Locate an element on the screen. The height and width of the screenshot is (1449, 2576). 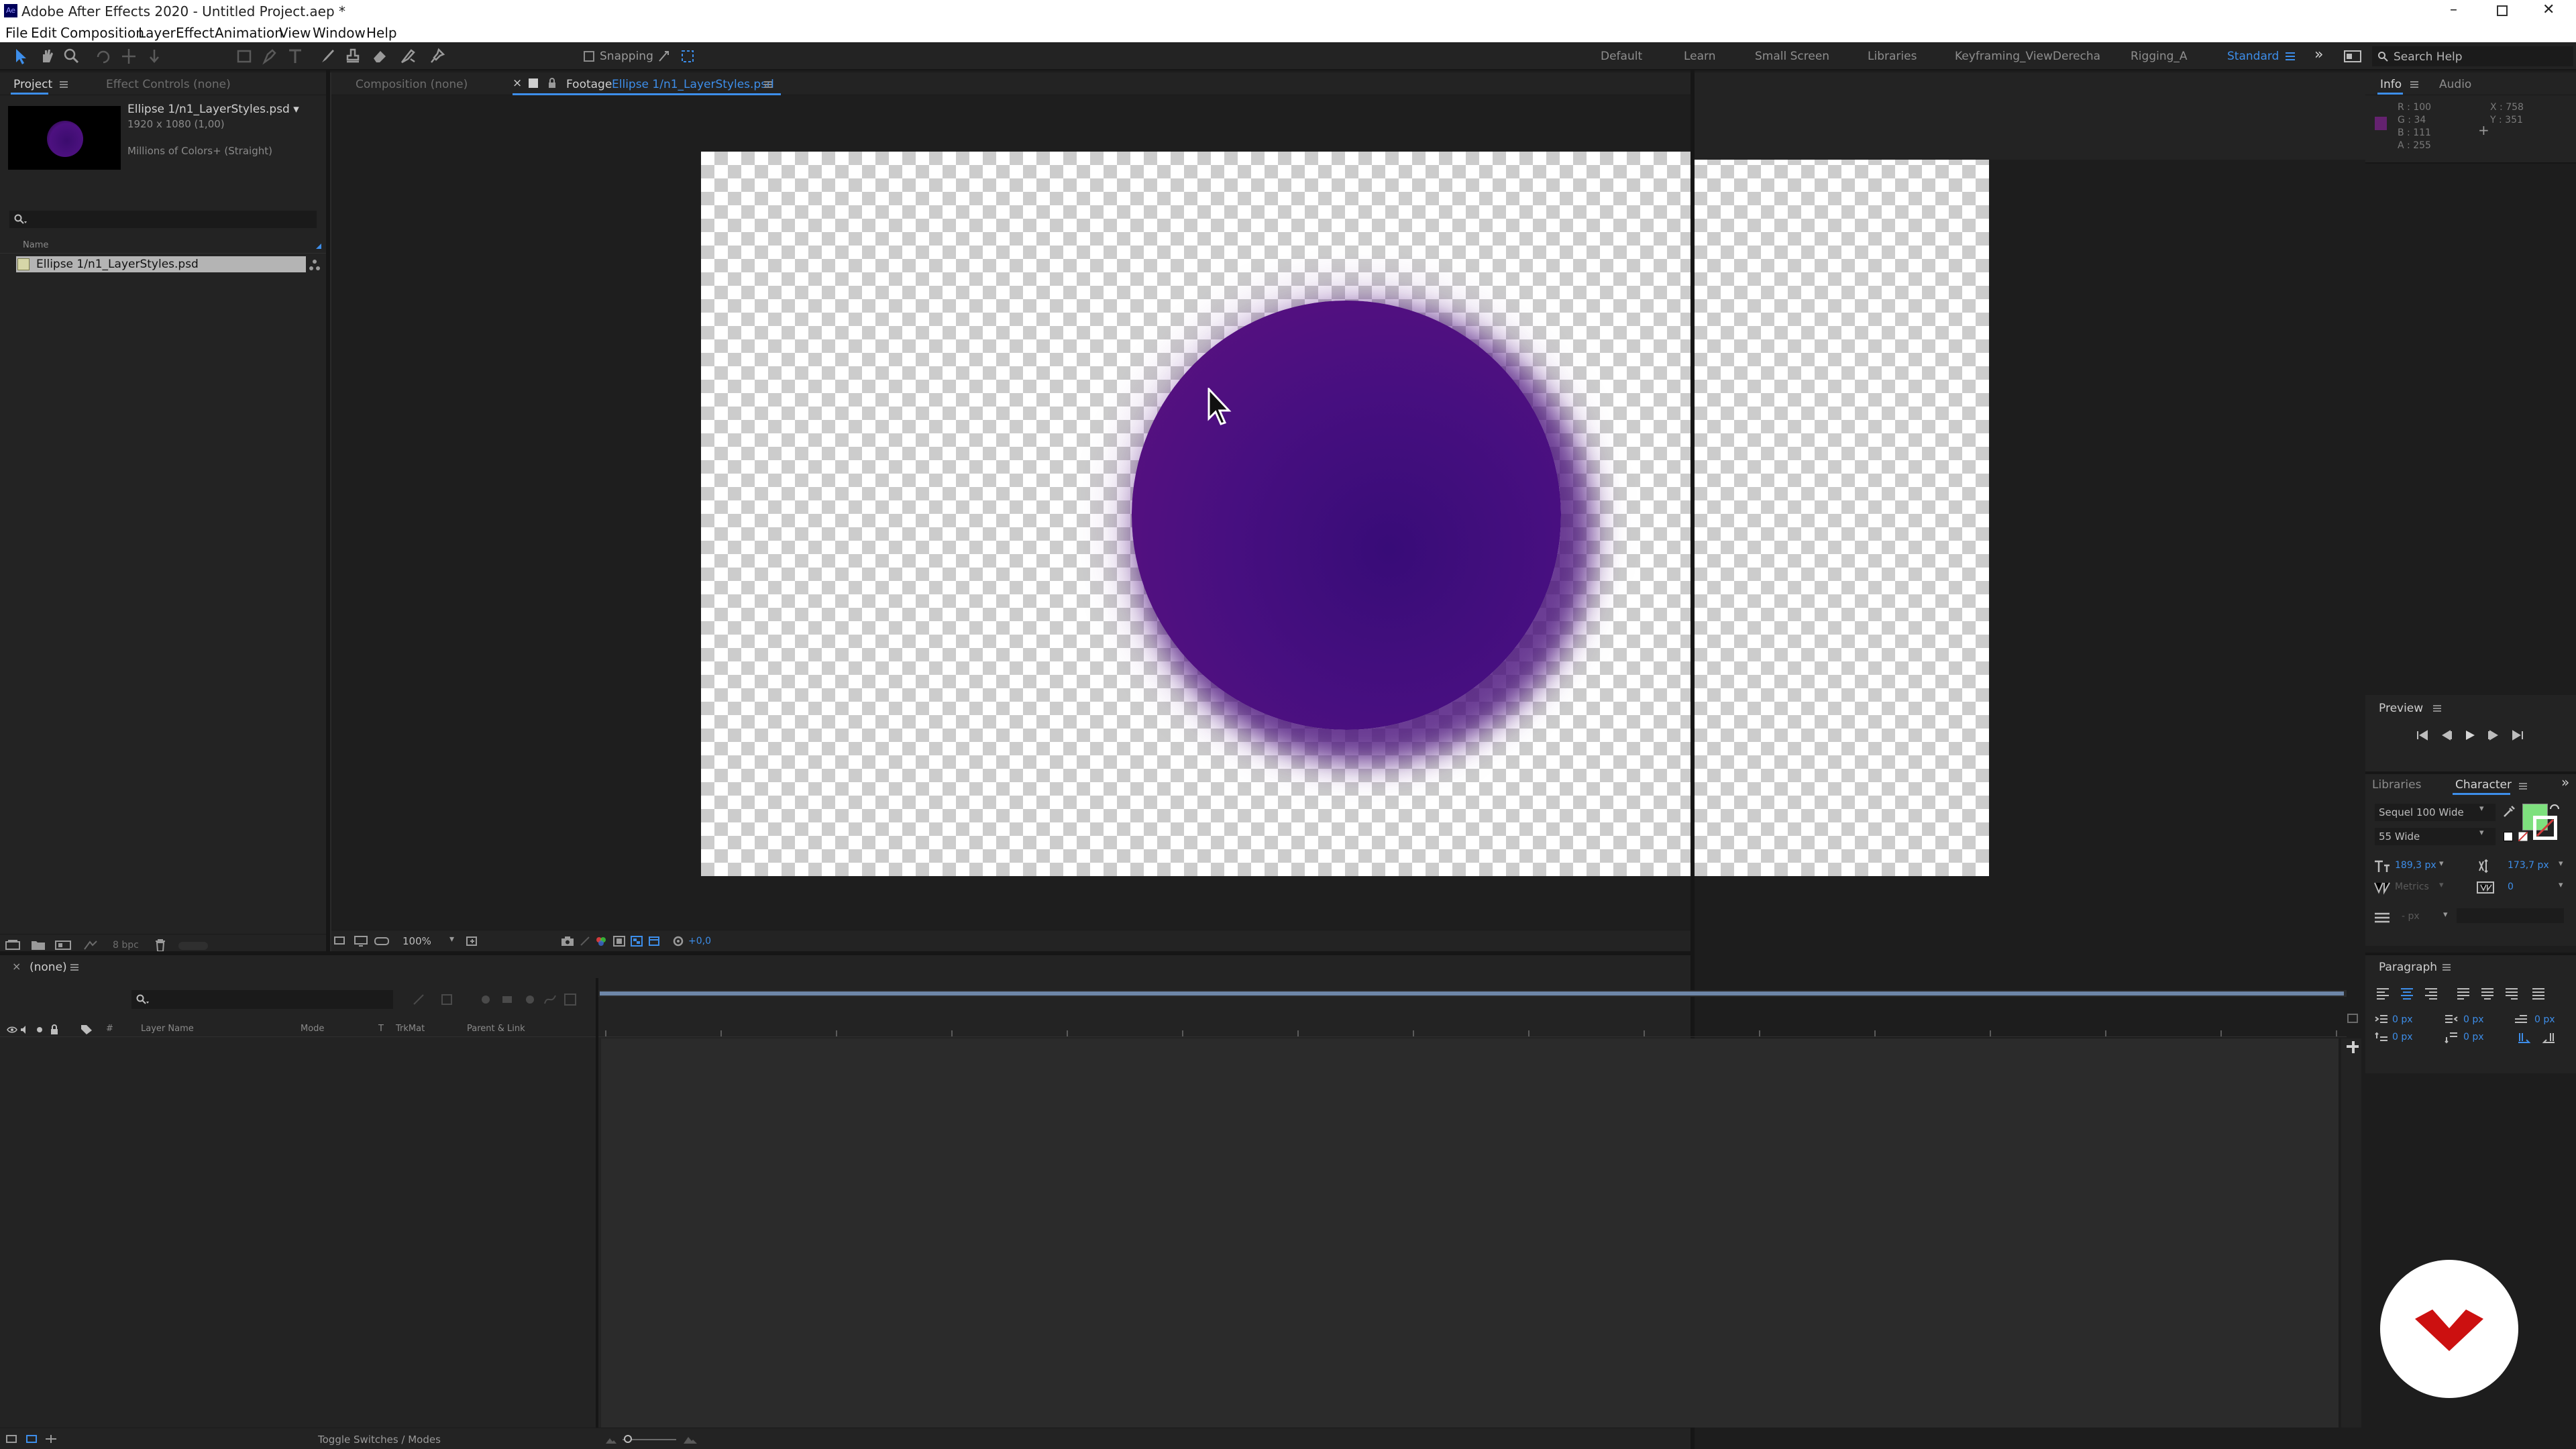
column-trkmat: TrkMat is located at coordinates (410, 1029).